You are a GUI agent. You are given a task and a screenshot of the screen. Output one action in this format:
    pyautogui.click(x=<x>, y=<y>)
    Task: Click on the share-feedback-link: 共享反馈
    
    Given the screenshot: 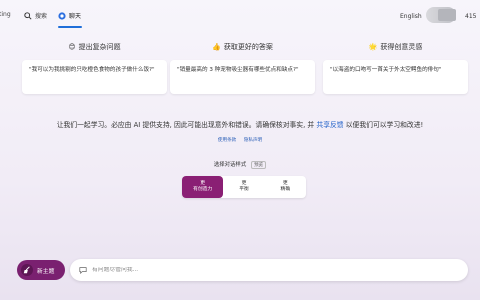 What is the action you would take?
    pyautogui.click(x=329, y=125)
    